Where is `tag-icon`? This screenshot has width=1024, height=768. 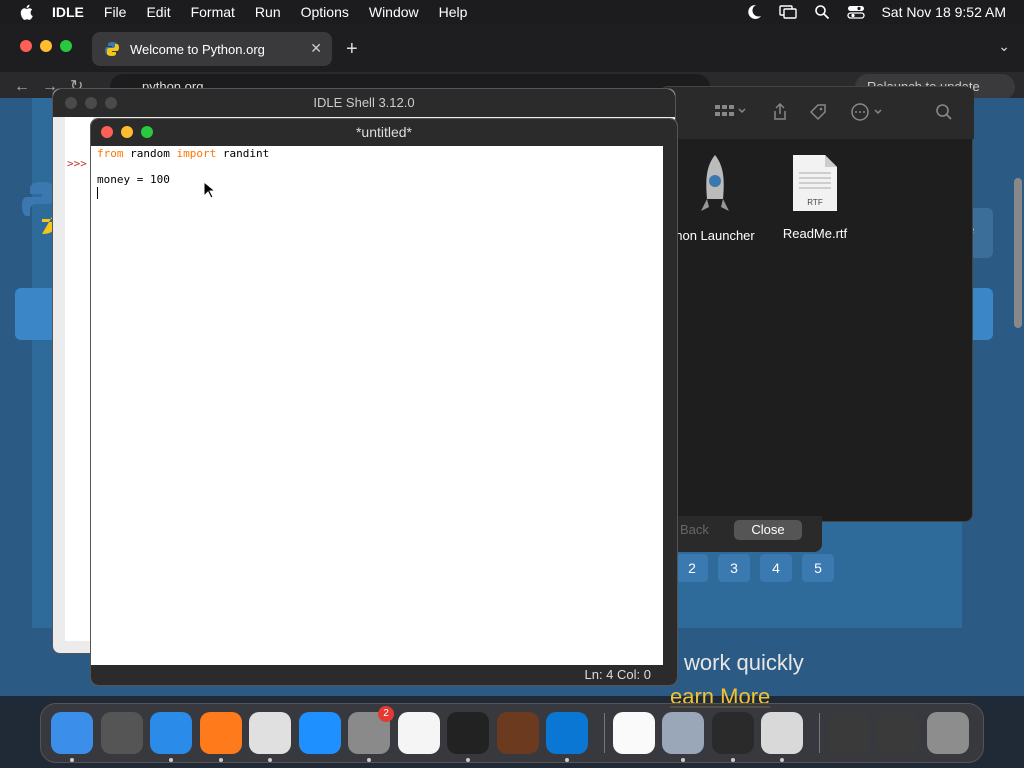
tag-icon is located at coordinates (818, 112).